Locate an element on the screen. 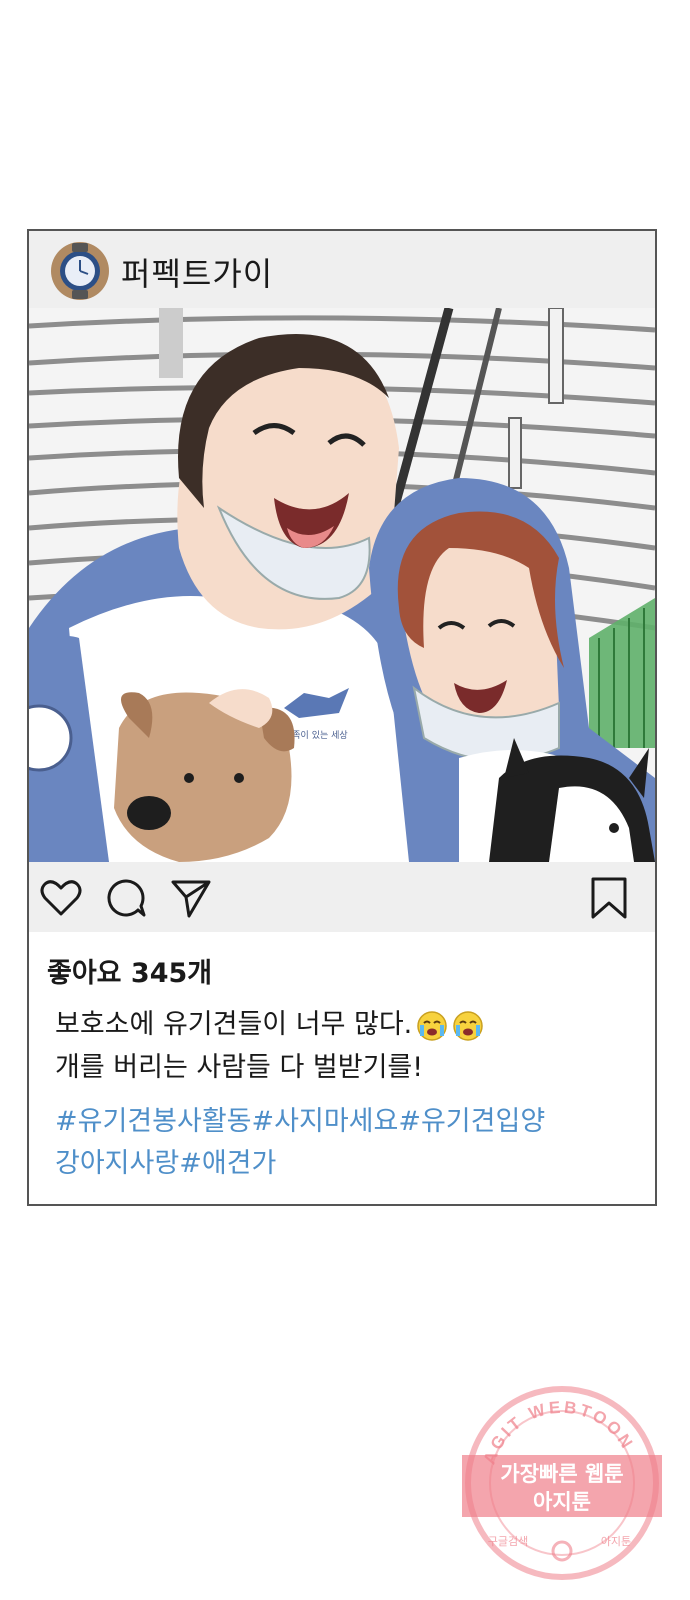 Image resolution: width=690 pixels, height=1600 pixels. hashtag: #유기견입양 is located at coordinates (471, 1121).